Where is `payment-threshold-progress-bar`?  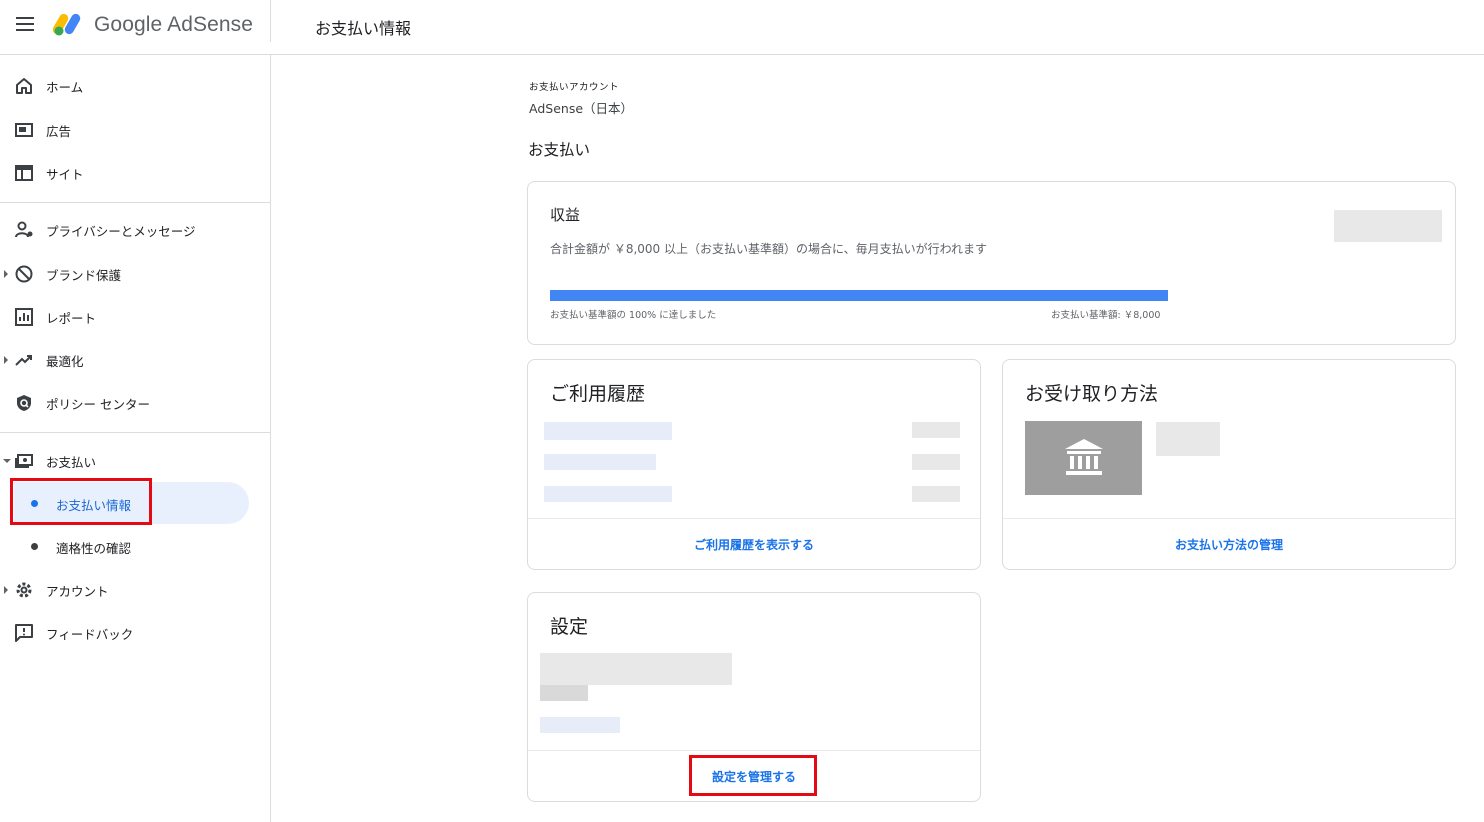
payment-threshold-progress-bar is located at coordinates (859, 295).